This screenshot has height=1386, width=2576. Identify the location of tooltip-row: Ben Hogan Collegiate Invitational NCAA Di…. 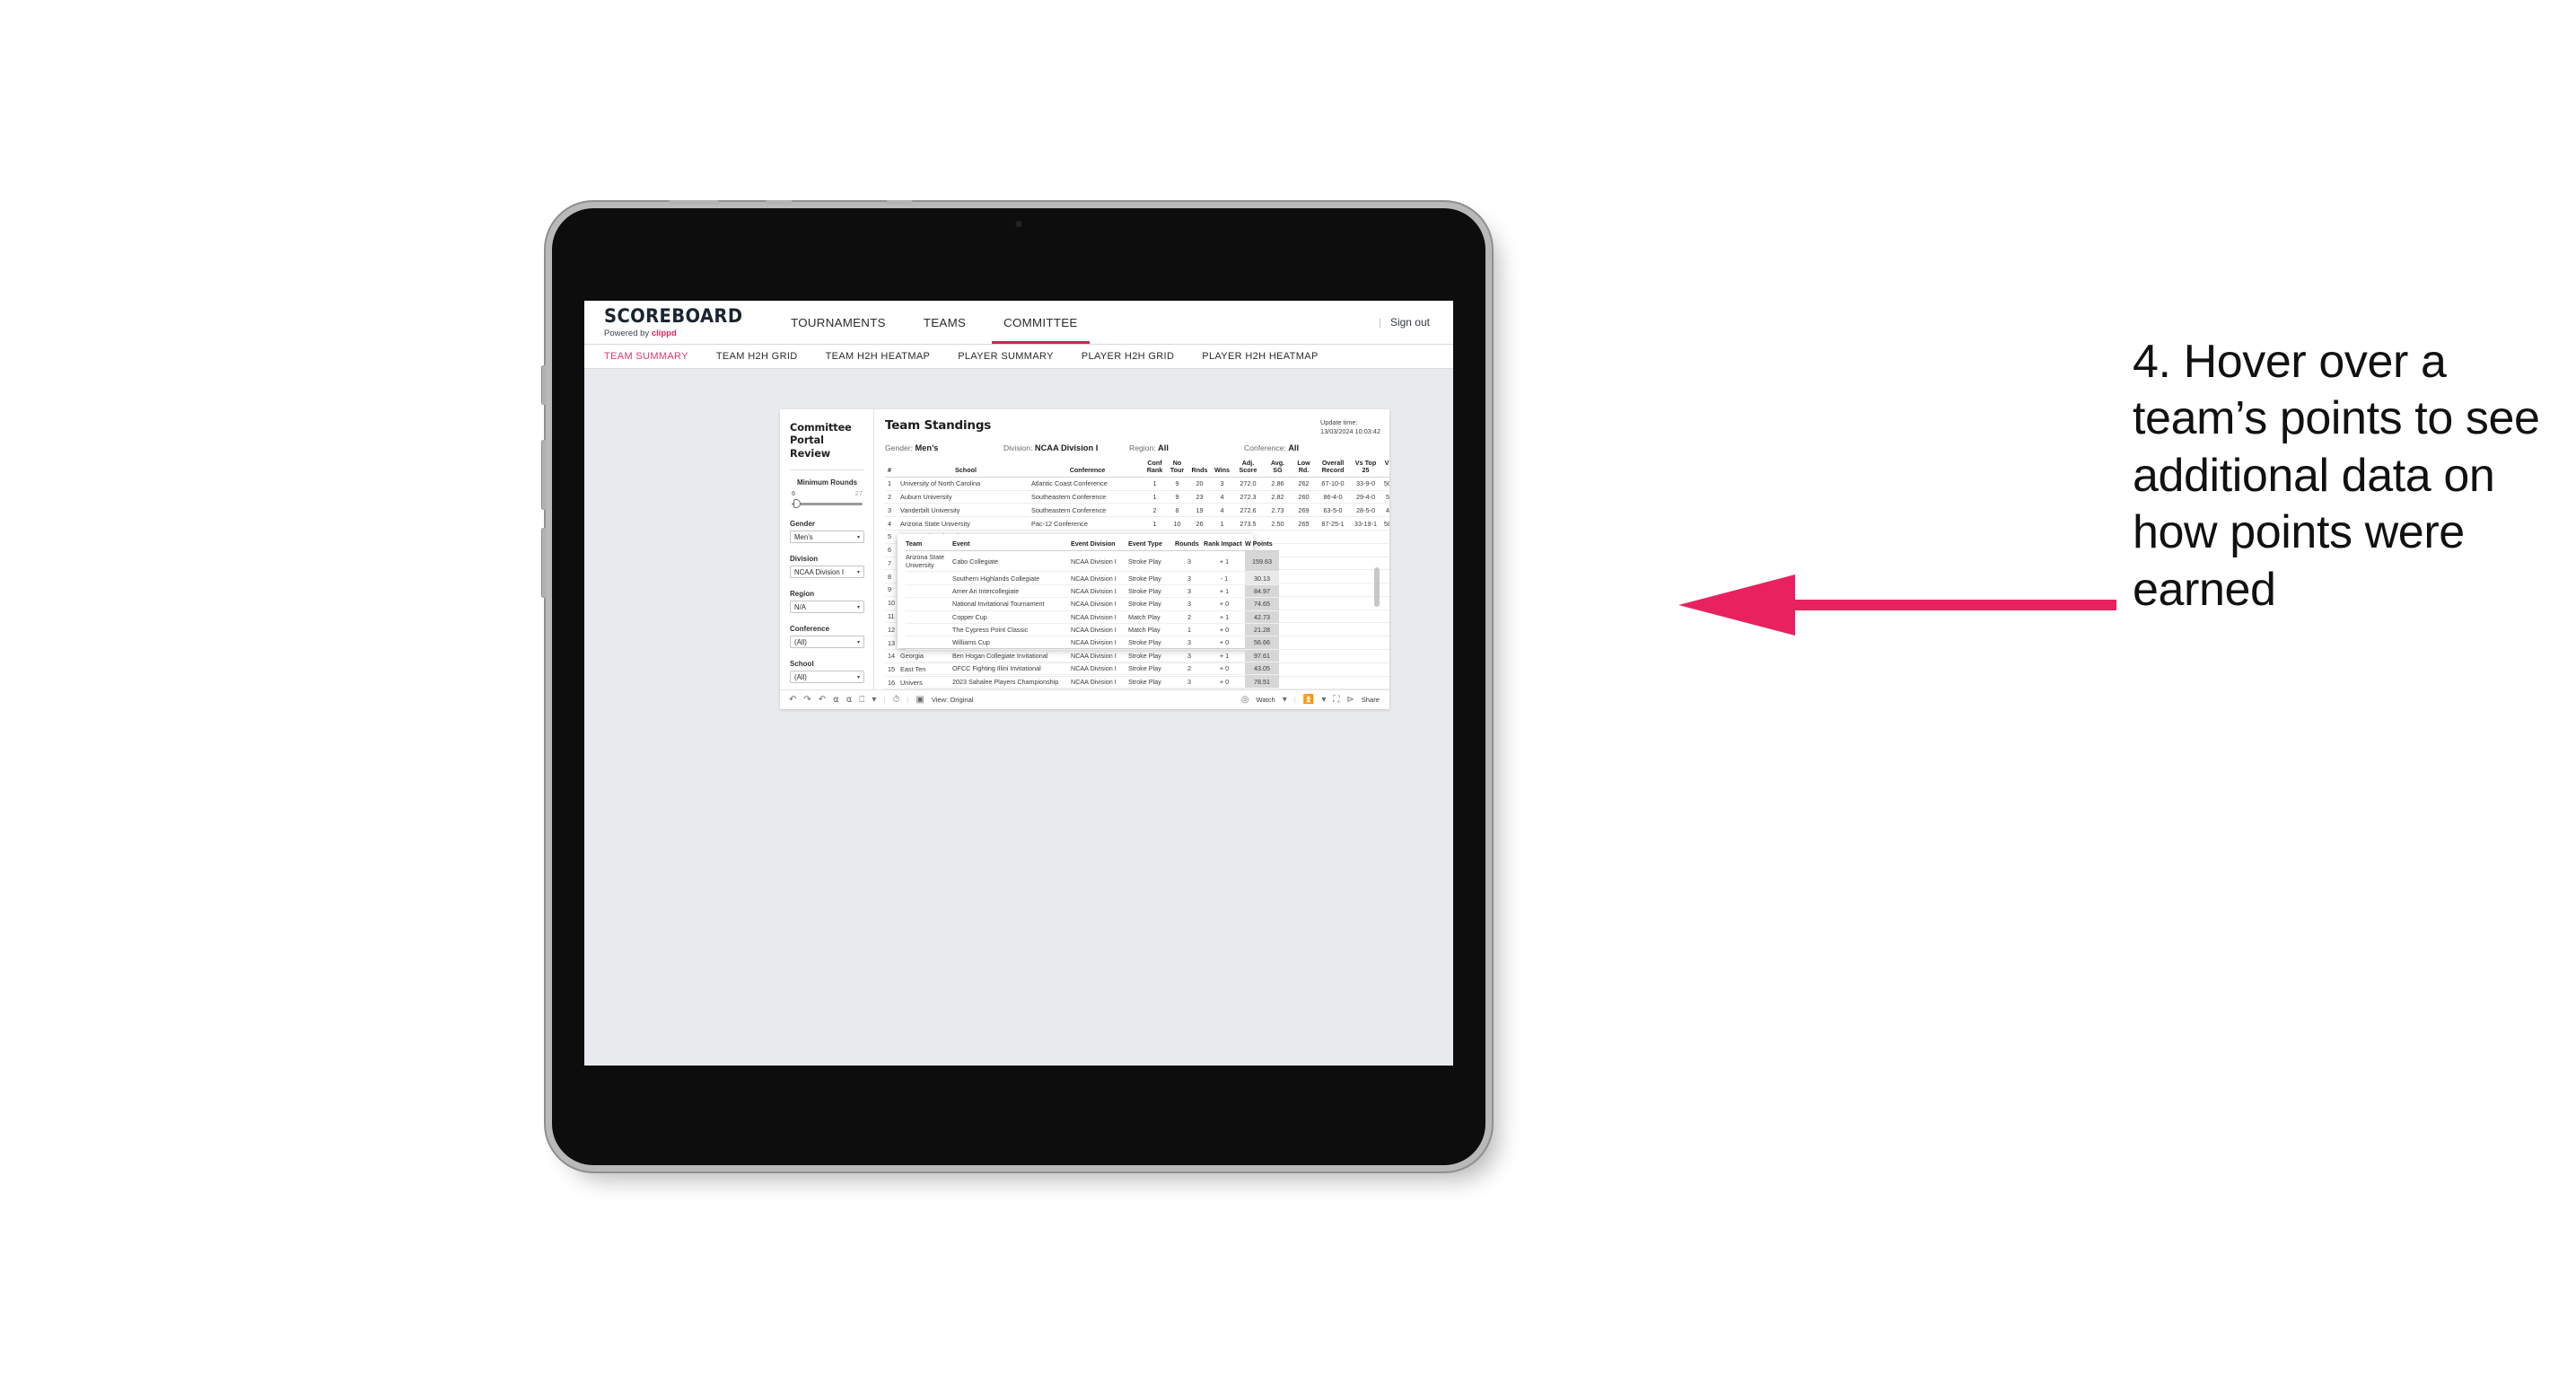
(1092, 656).